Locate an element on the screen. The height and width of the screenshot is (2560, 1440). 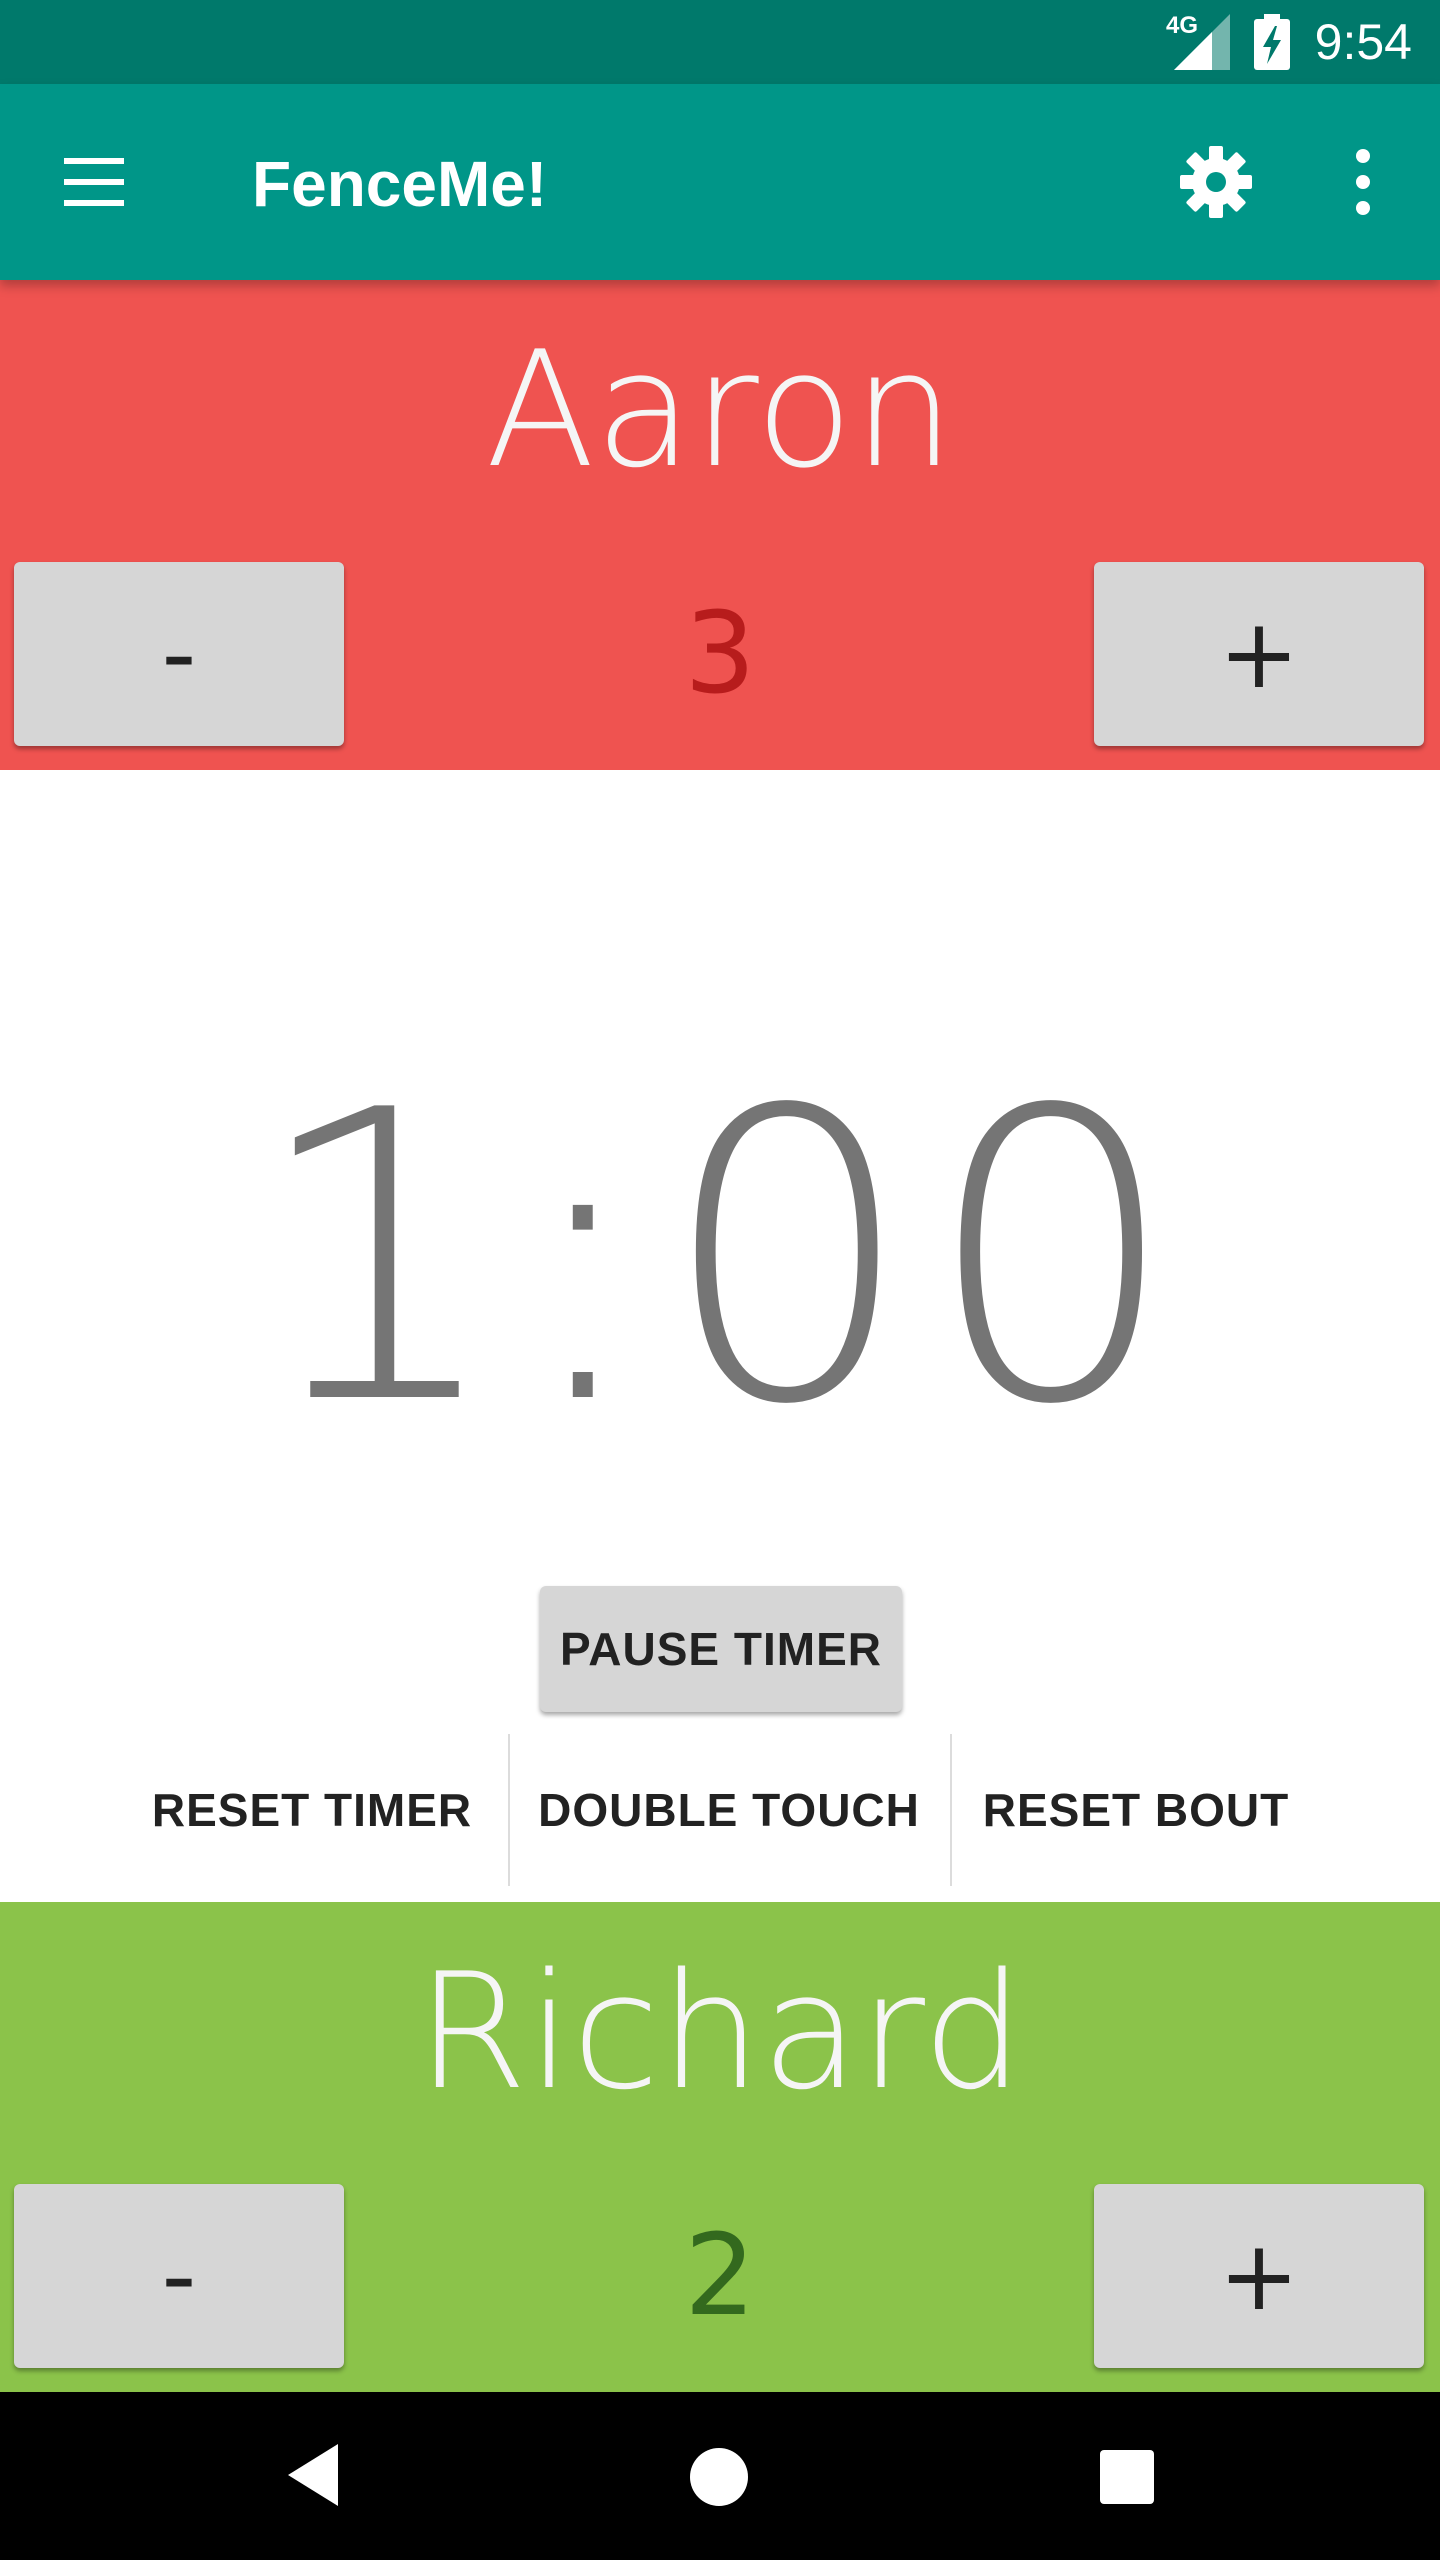
status-bar: 4G 9:54 is located at coordinates (720, 42).